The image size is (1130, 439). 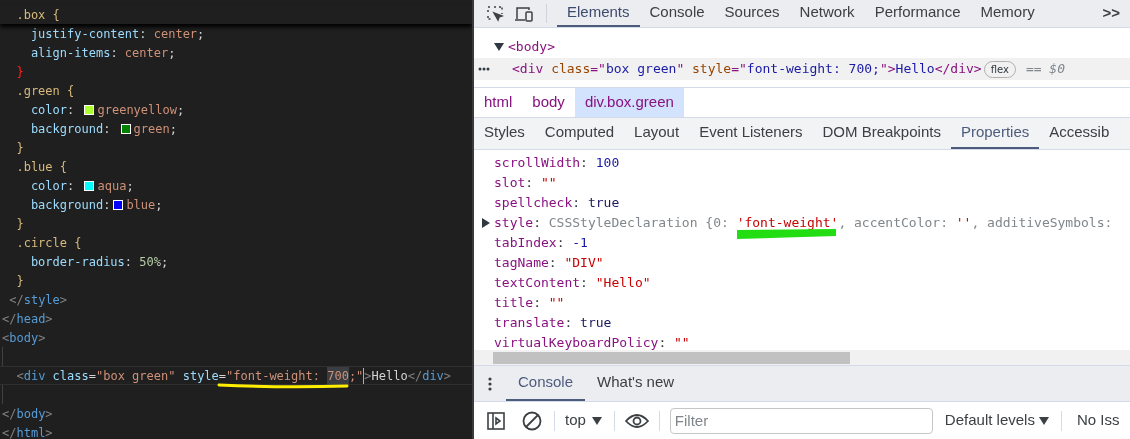 What do you see at coordinates (41, 243) in the screenshot?
I see `code-token: .circle` at bounding box center [41, 243].